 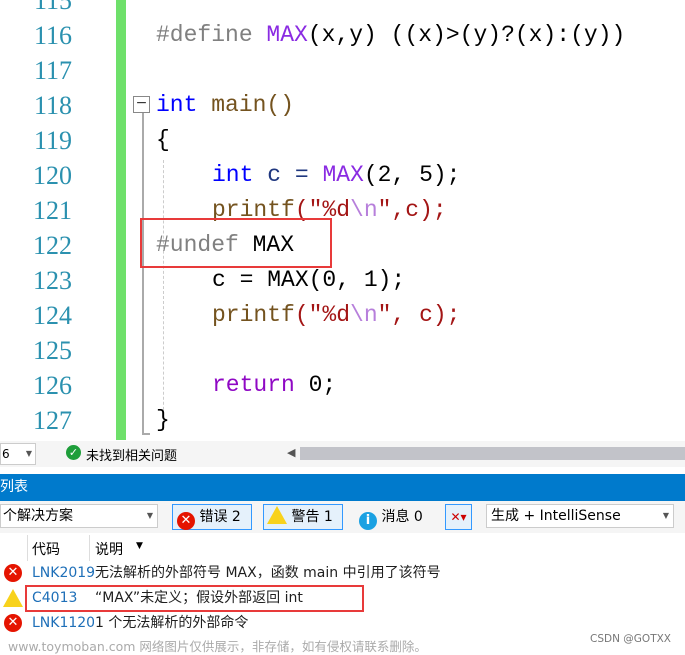 What do you see at coordinates (336, 315) in the screenshot?
I see `code-line-124: printf("%d\n", c);` at bounding box center [336, 315].